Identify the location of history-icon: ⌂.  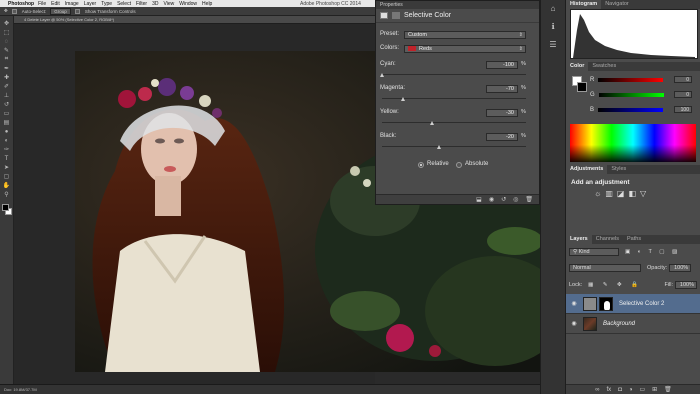
(553, 9).